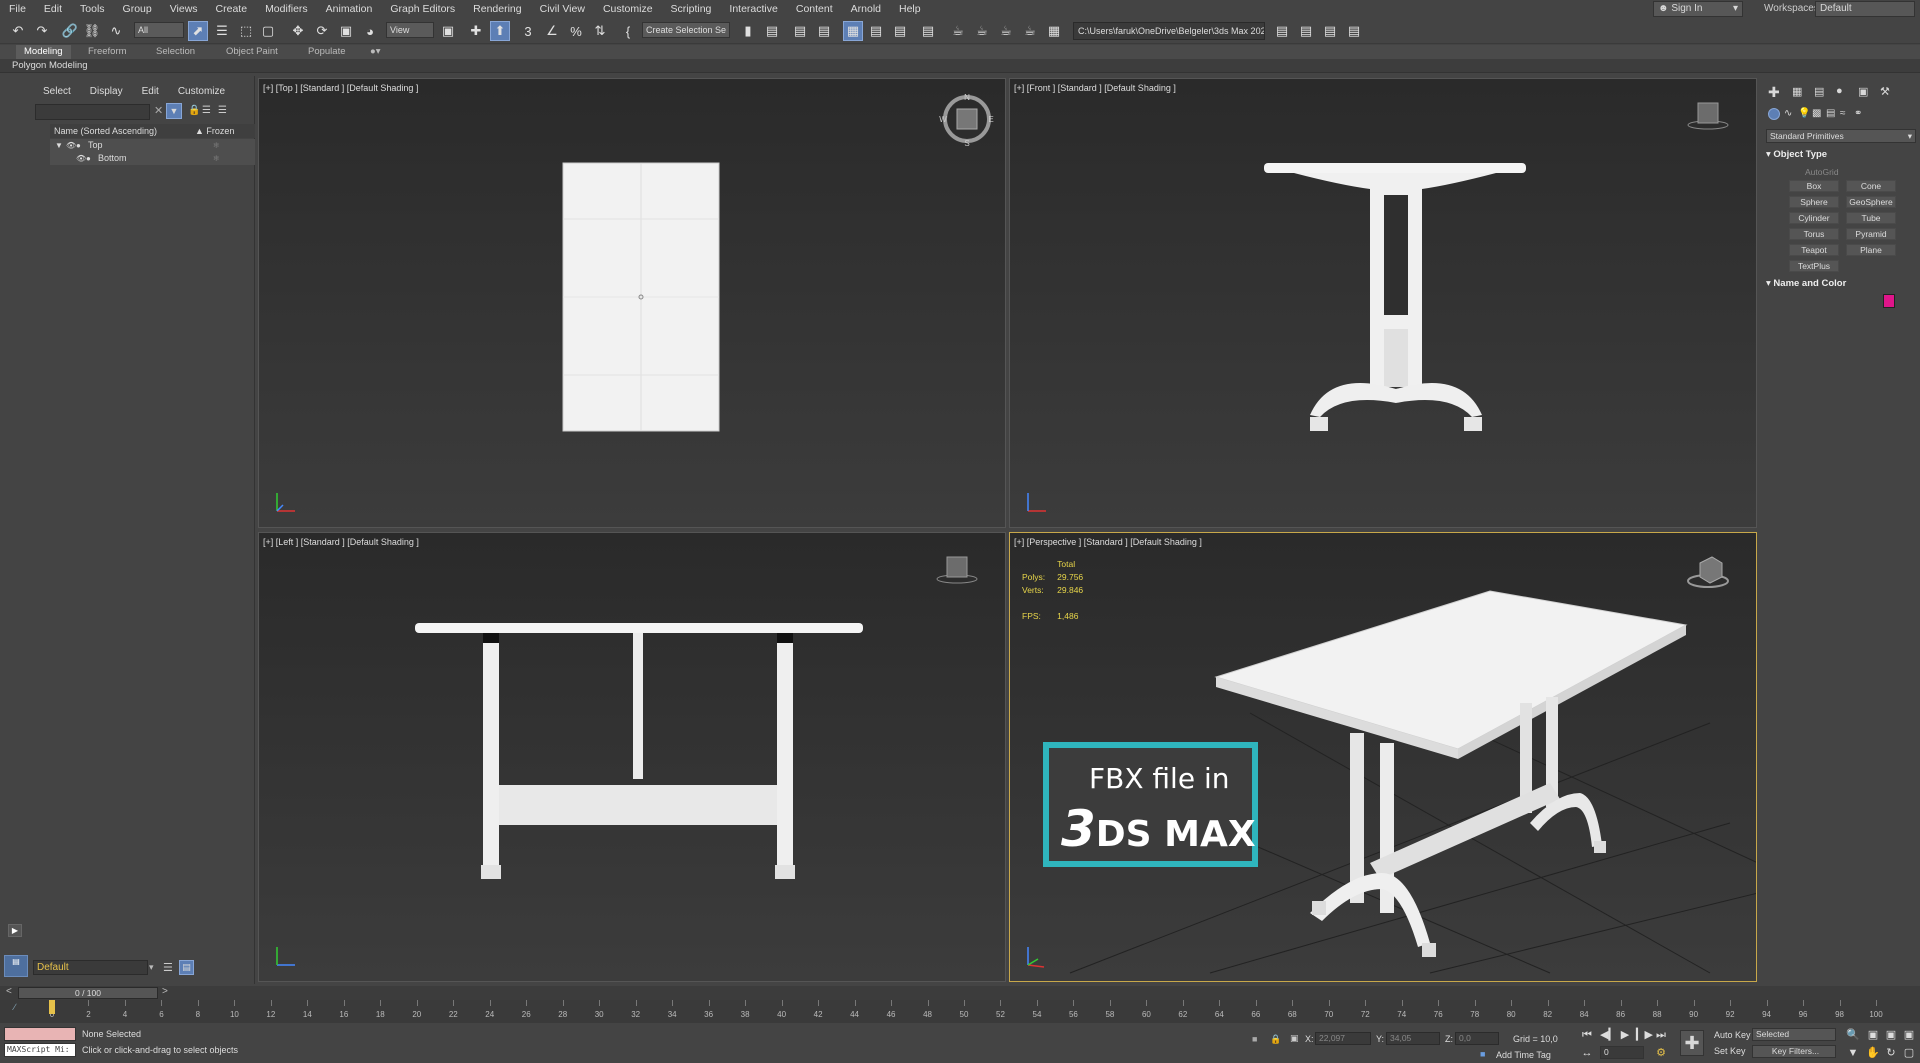 The height and width of the screenshot is (1063, 1920). Describe the element at coordinates (1254, 1039) in the screenshot. I see `isolate-selection-icon: ■` at that location.